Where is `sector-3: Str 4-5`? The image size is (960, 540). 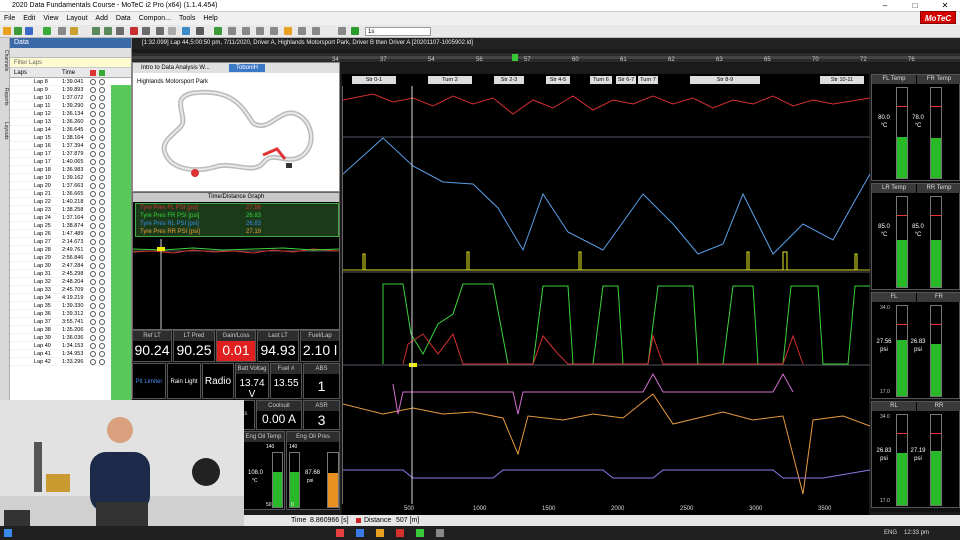
sector-3: Str 4-5 is located at coordinates (558, 80).